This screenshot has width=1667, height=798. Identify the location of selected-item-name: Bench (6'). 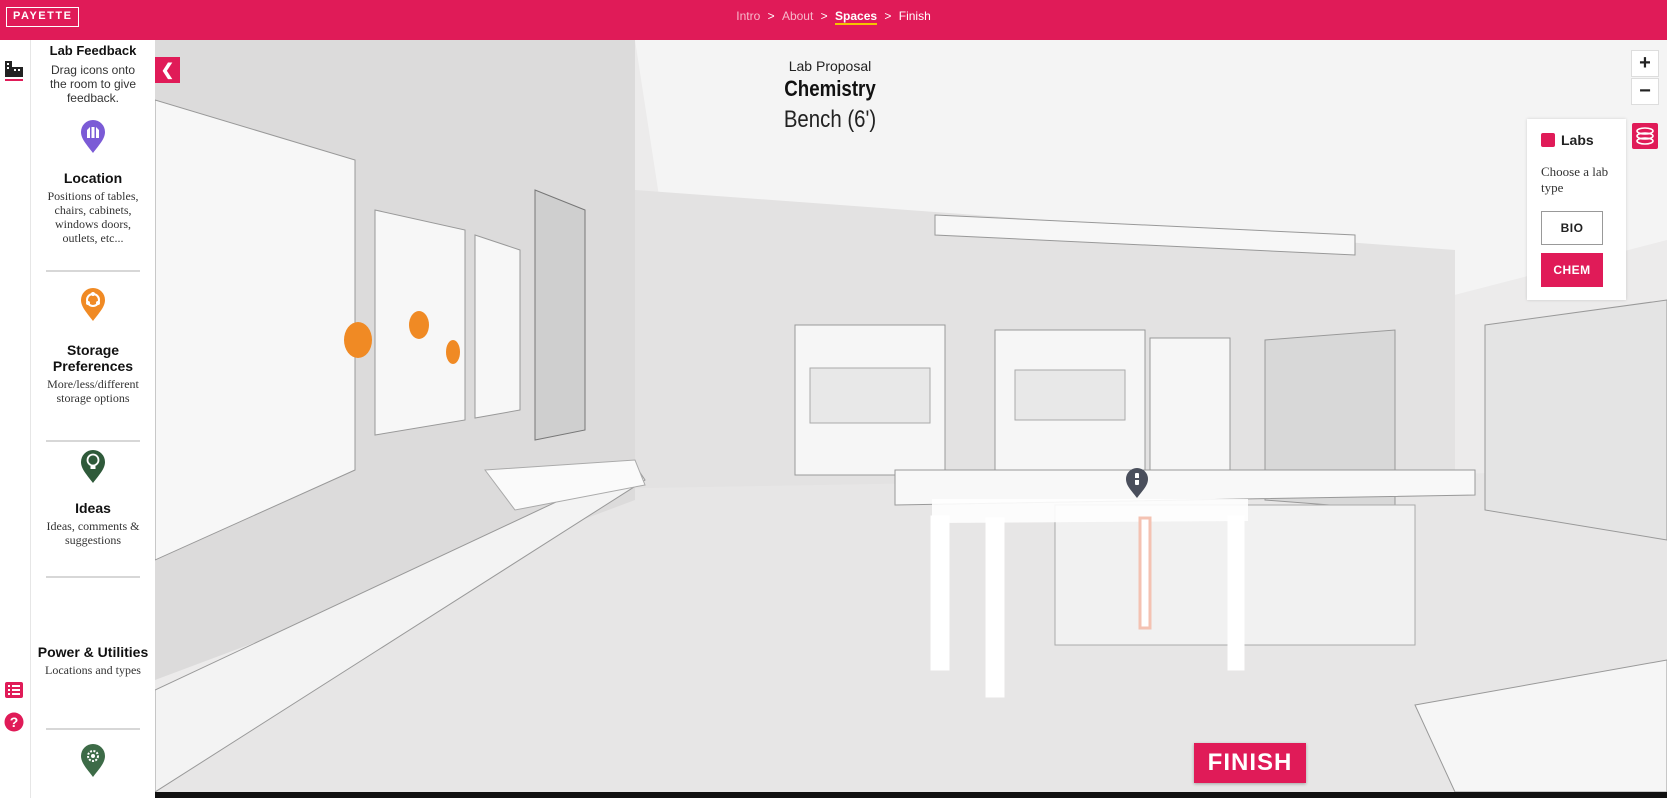
(830, 119).